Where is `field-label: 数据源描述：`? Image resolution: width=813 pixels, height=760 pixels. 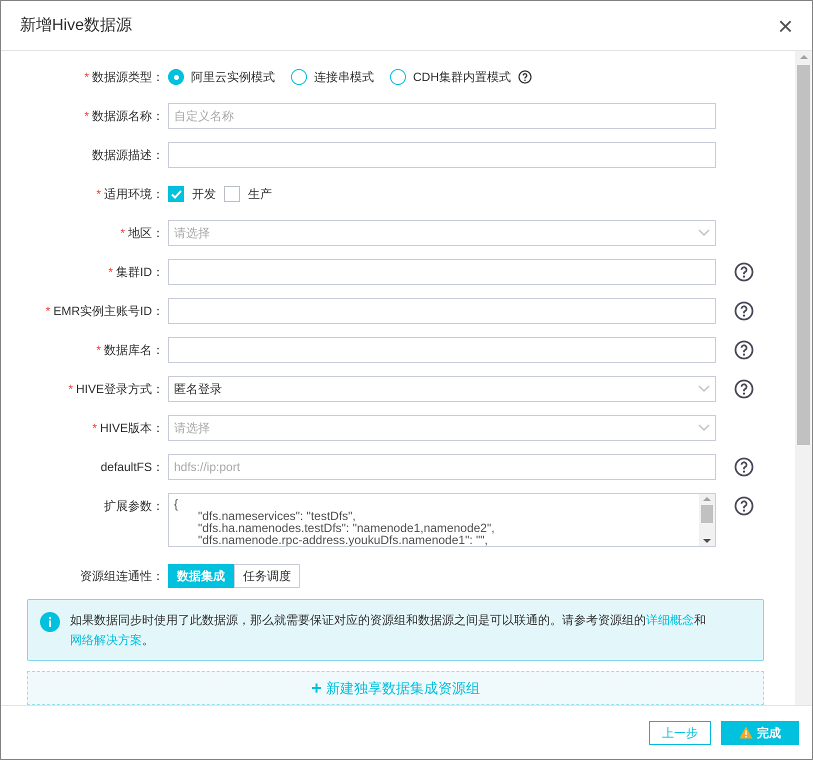 field-label: 数据源描述： is located at coordinates (128, 155).